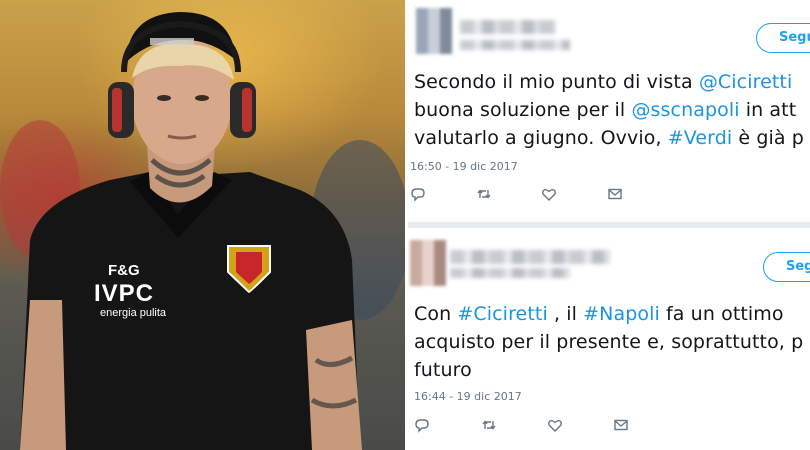  I want to click on tweet-text-fragment: , il, so click(565, 314).